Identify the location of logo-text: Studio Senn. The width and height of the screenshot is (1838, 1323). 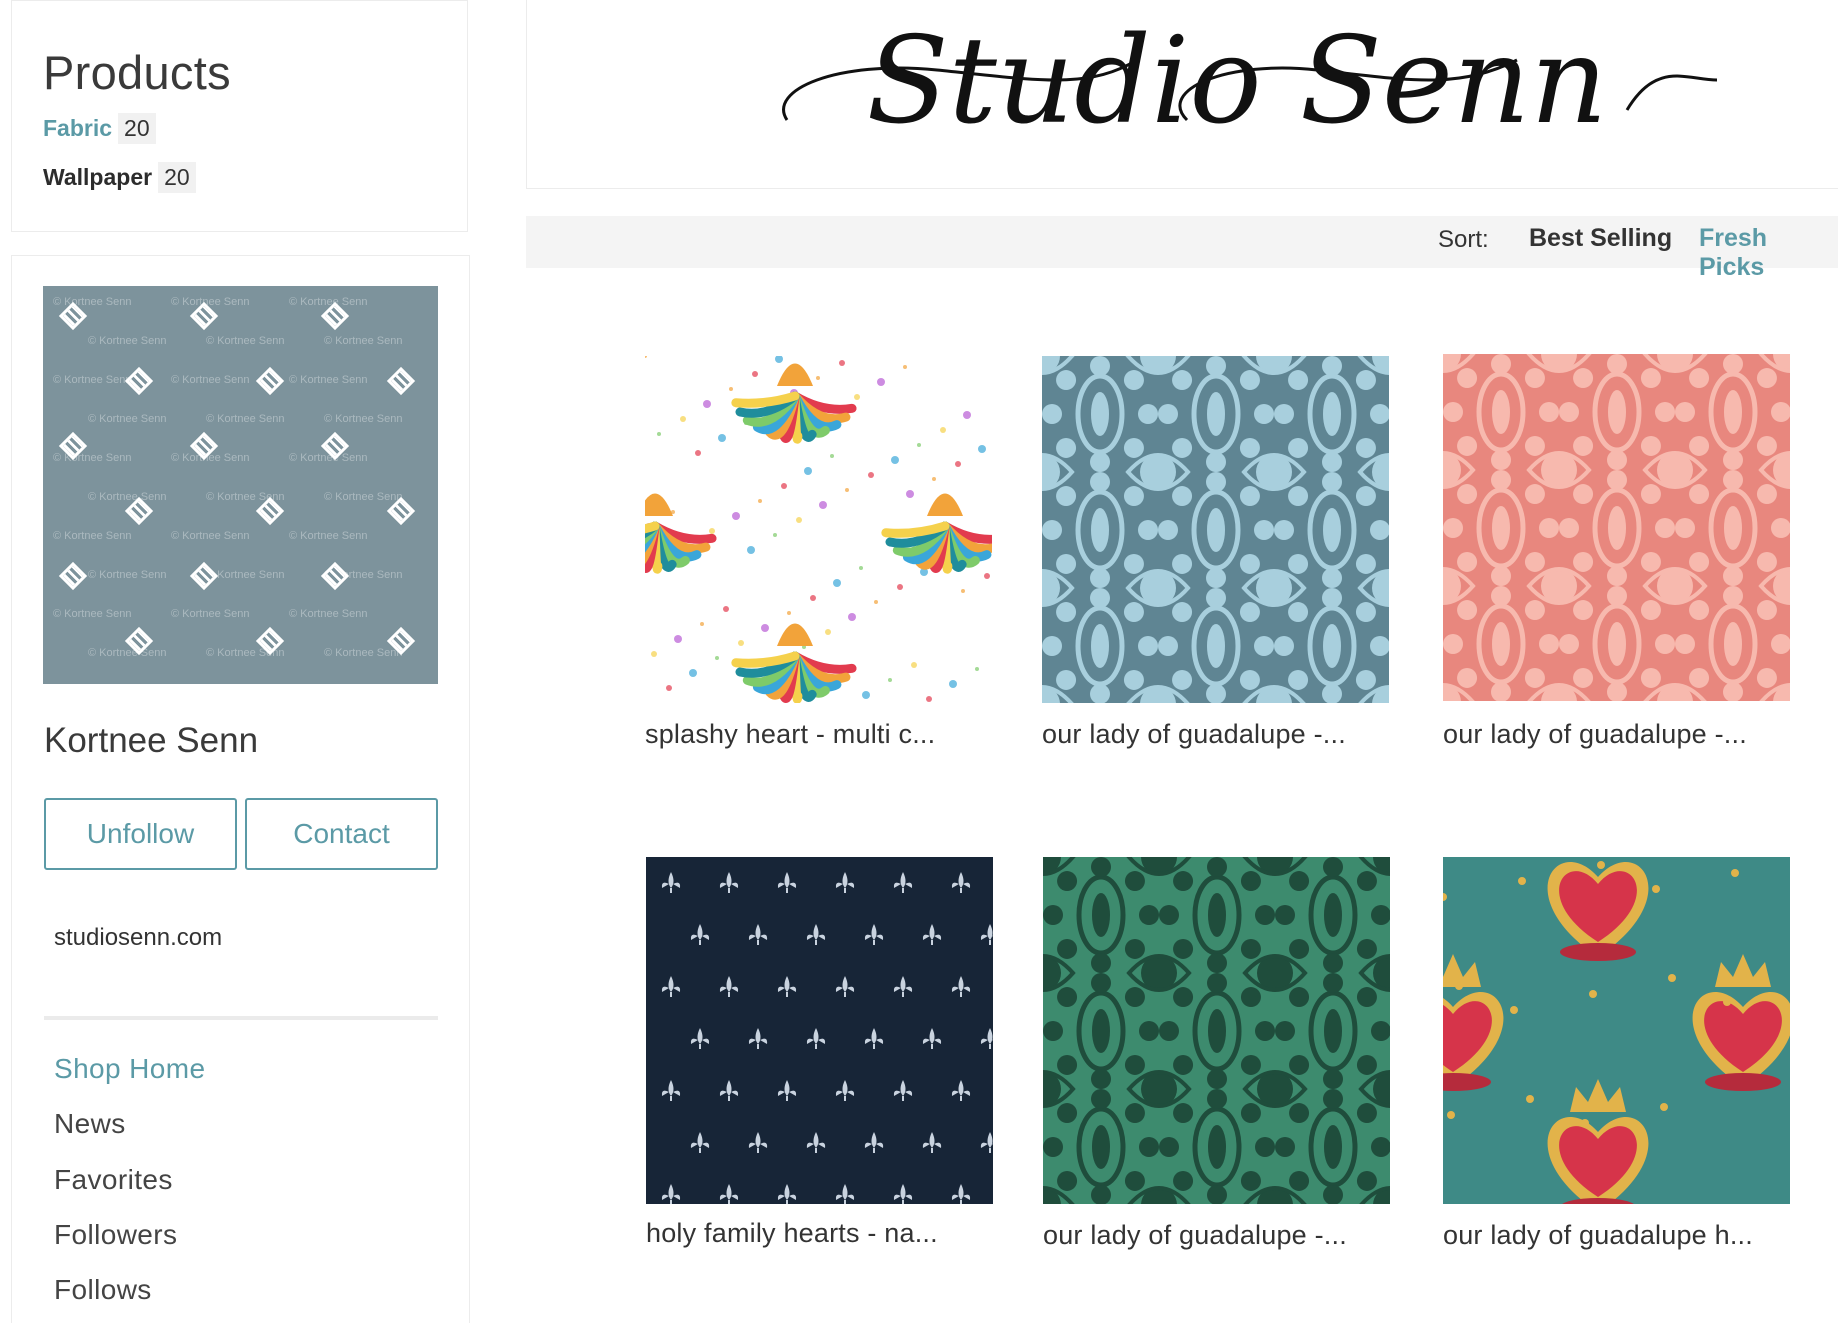
(1236, 81).